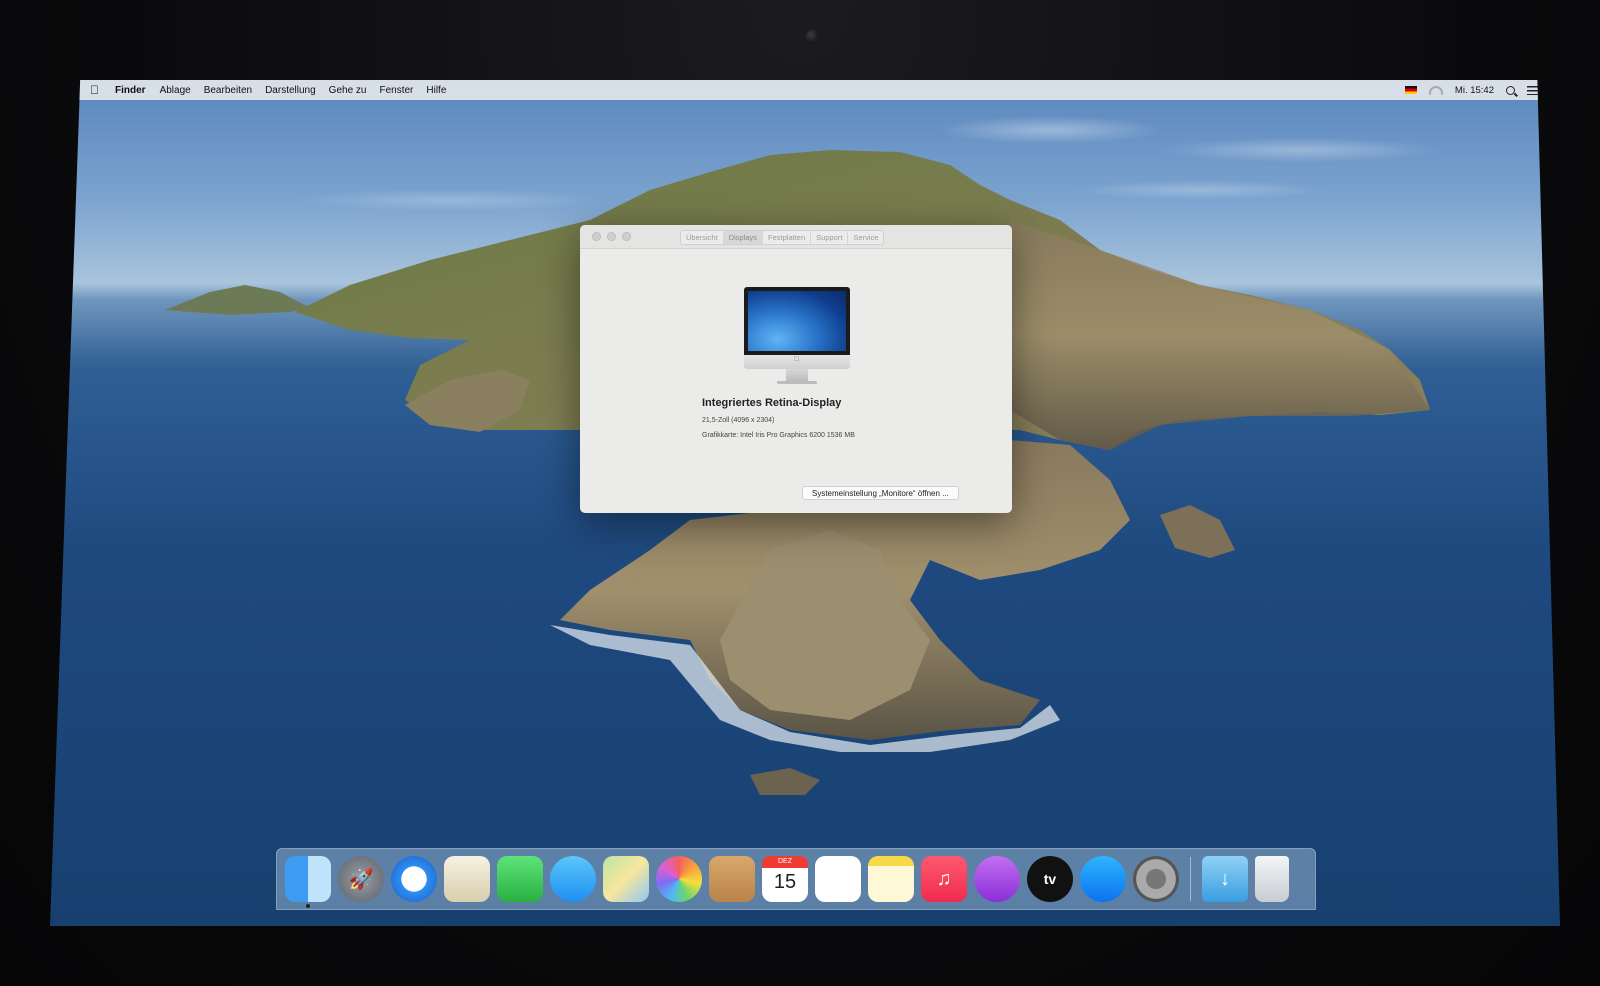  Describe the element at coordinates (130, 90) in the screenshot. I see `menu-finder: Finder` at that location.